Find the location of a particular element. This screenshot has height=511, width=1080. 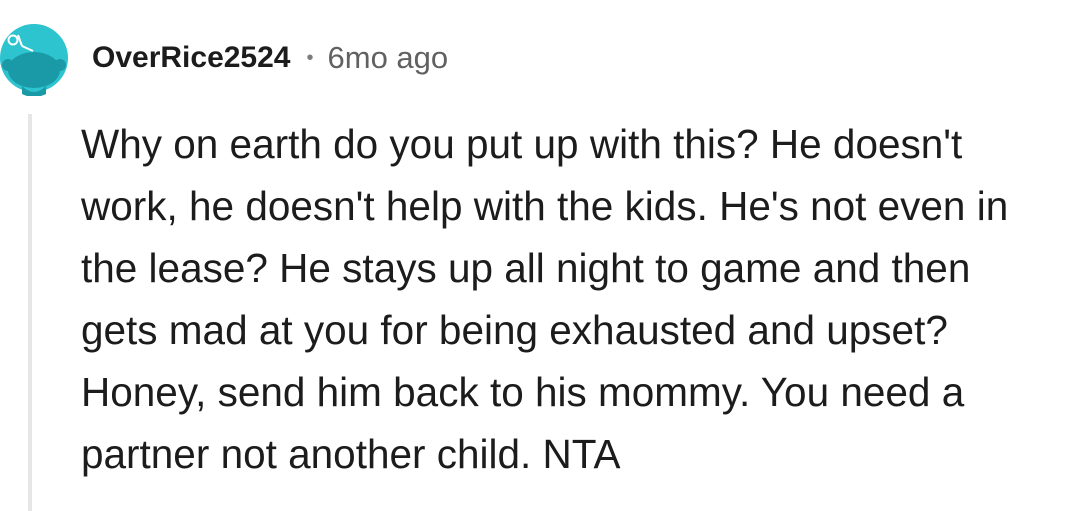

user-avatar is located at coordinates (34, 58).